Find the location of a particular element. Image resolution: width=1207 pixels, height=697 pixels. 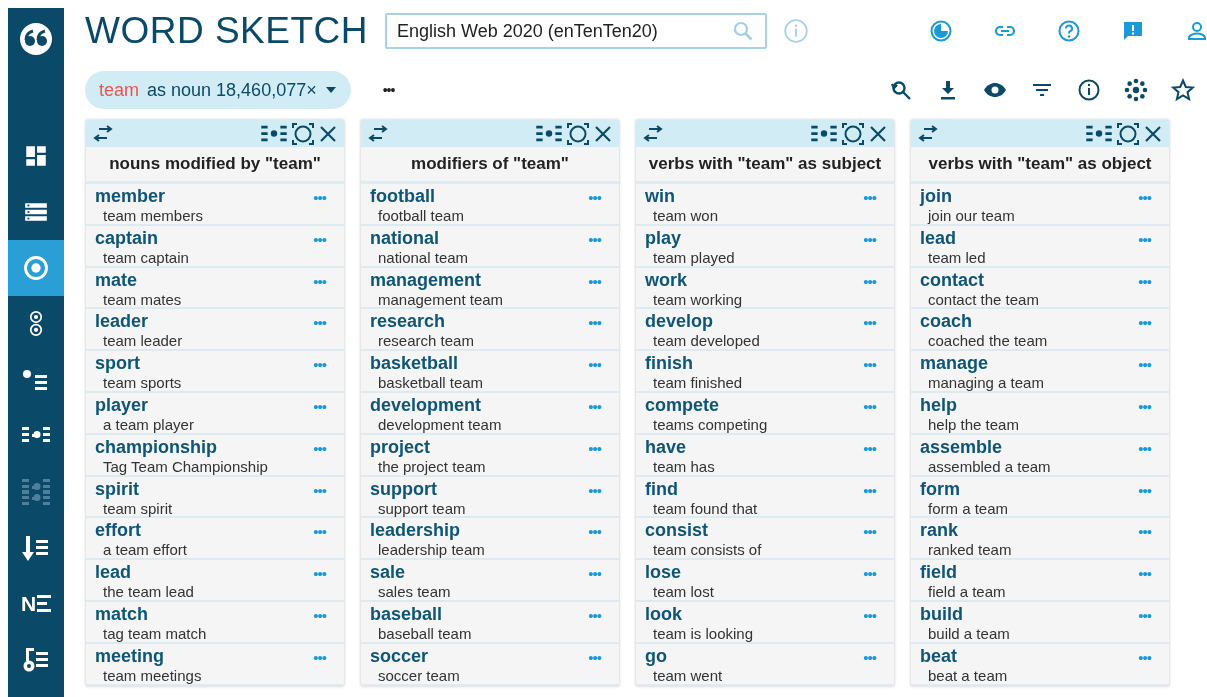

dashboard-icon is located at coordinates (36, 156).